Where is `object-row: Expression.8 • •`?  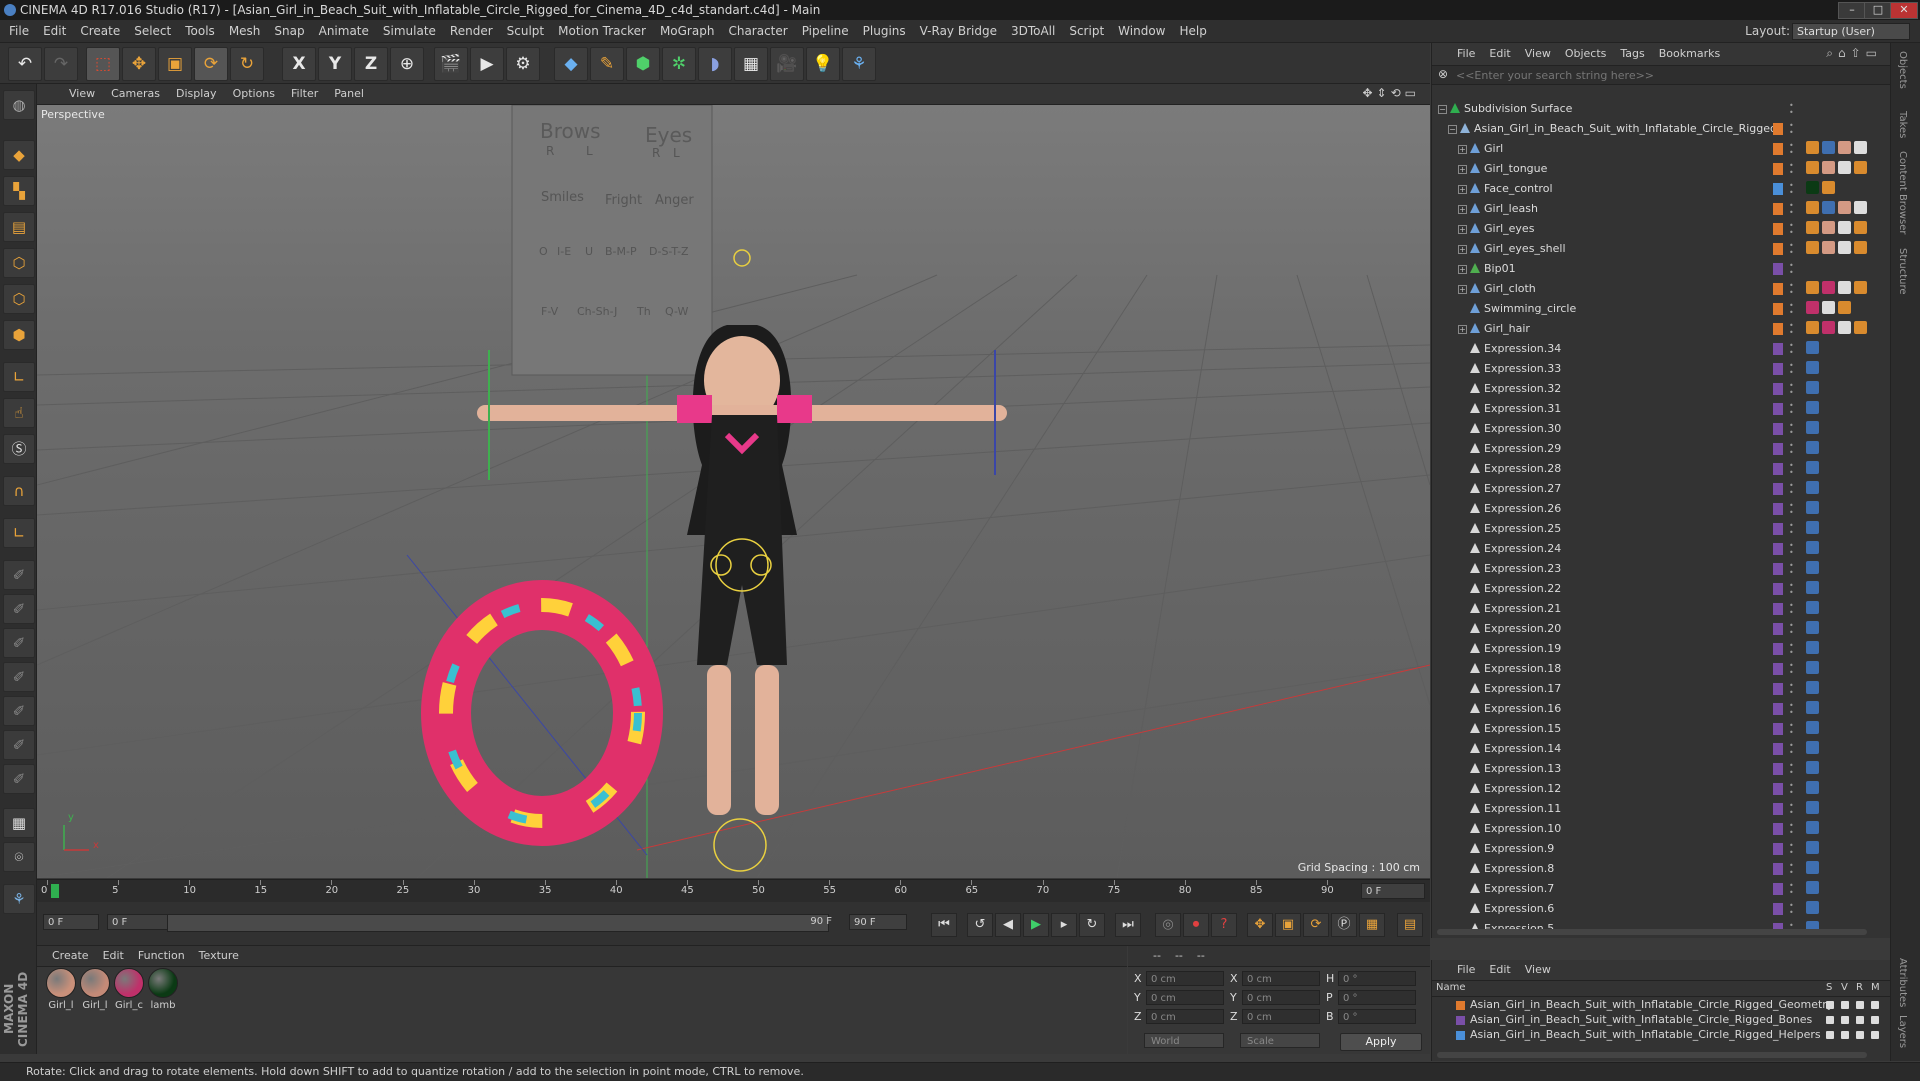
object-row: Expression.8 • • is located at coordinates (1654, 869).